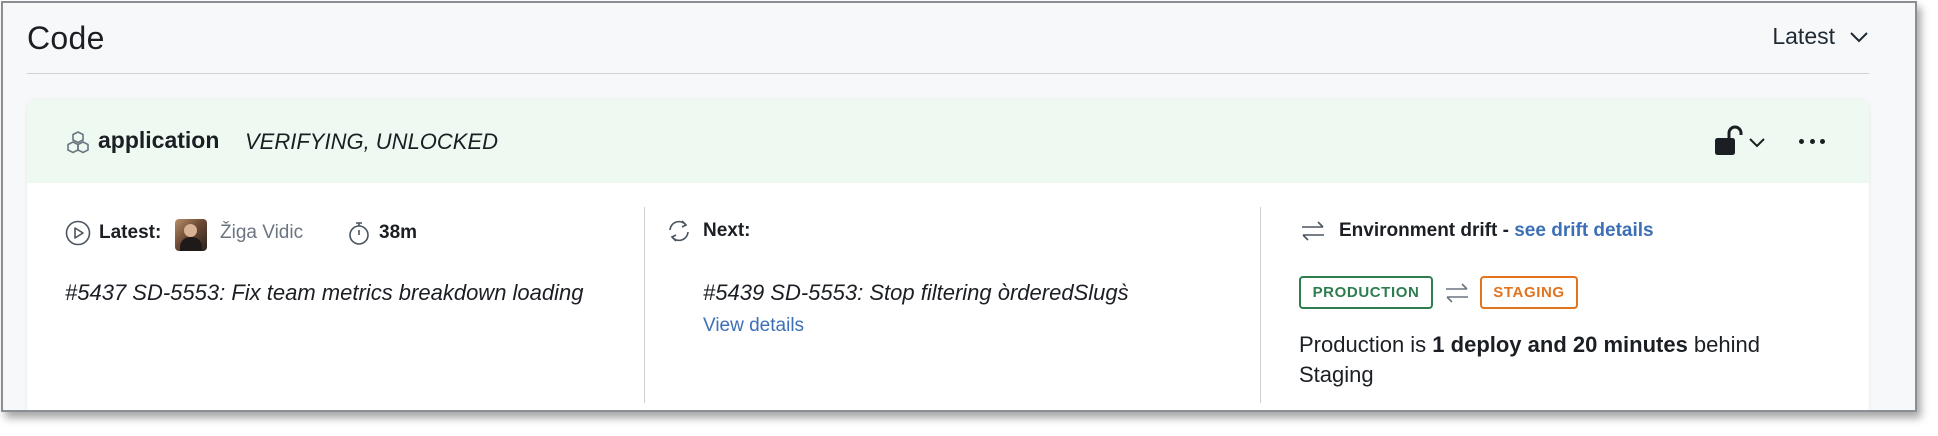  Describe the element at coordinates (359, 233) in the screenshot. I see `stopwatch-icon` at that location.